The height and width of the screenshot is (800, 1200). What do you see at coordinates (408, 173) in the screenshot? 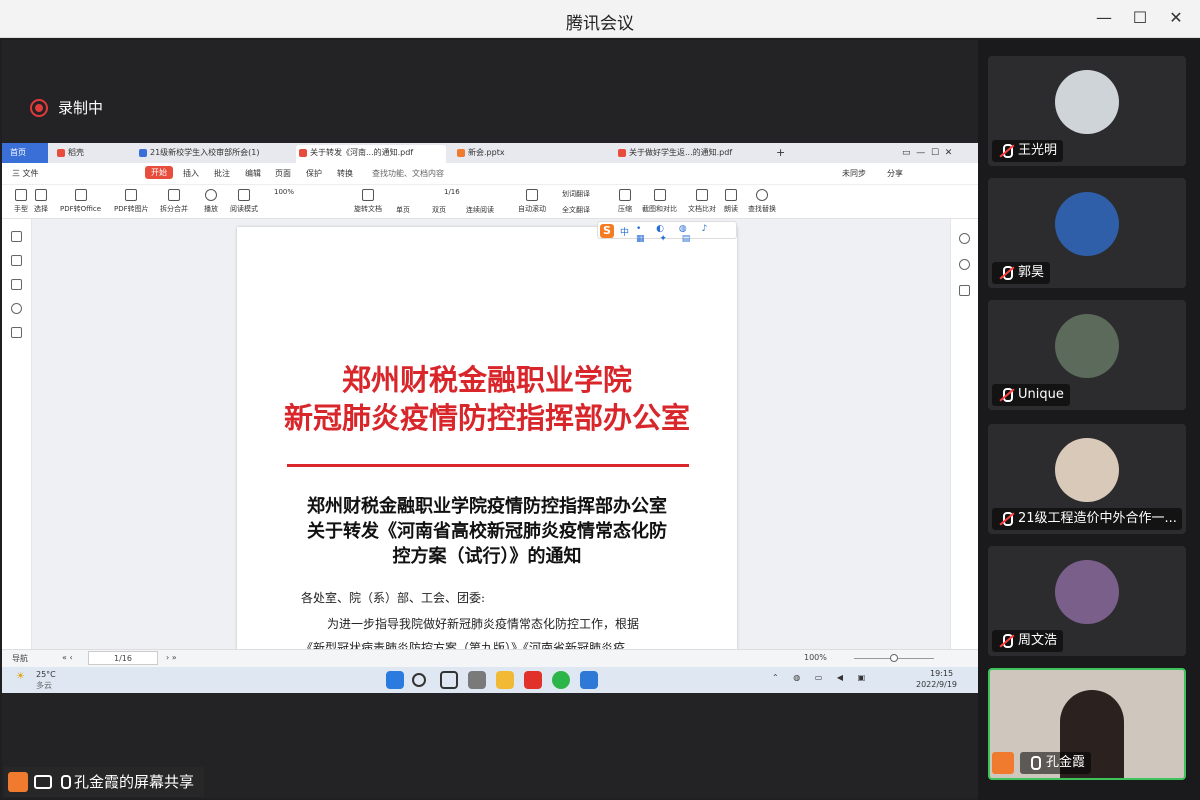
I see `search-field: 查找功能、文档内容` at bounding box center [408, 173].